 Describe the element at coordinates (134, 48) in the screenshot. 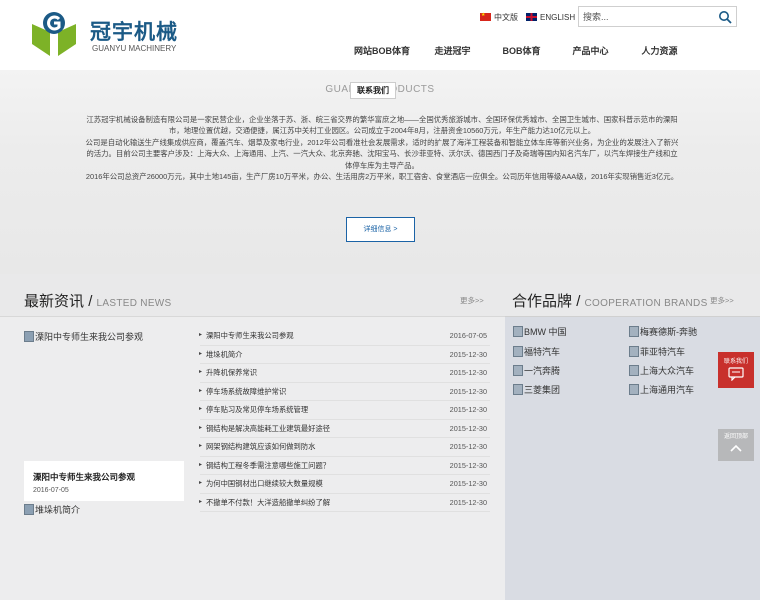

I see `logo-text-en: GUANYU MACHINERY` at that location.